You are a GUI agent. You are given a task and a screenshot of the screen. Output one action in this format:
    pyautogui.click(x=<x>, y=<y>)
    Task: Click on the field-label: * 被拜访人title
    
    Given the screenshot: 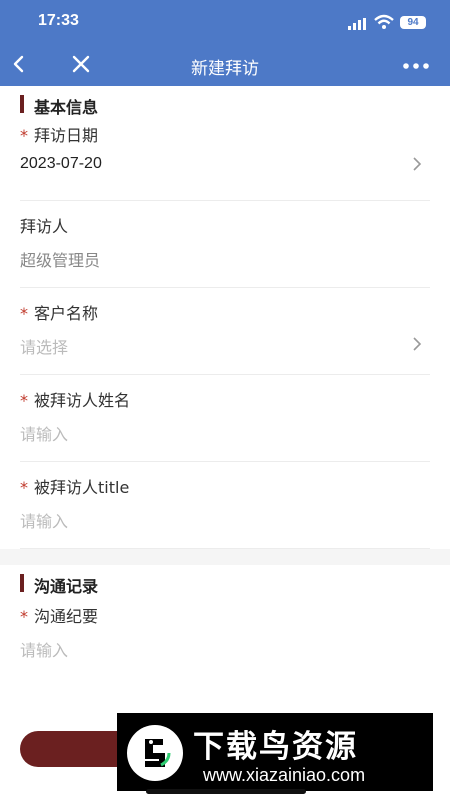 What is the action you would take?
    pyautogui.click(x=74, y=486)
    